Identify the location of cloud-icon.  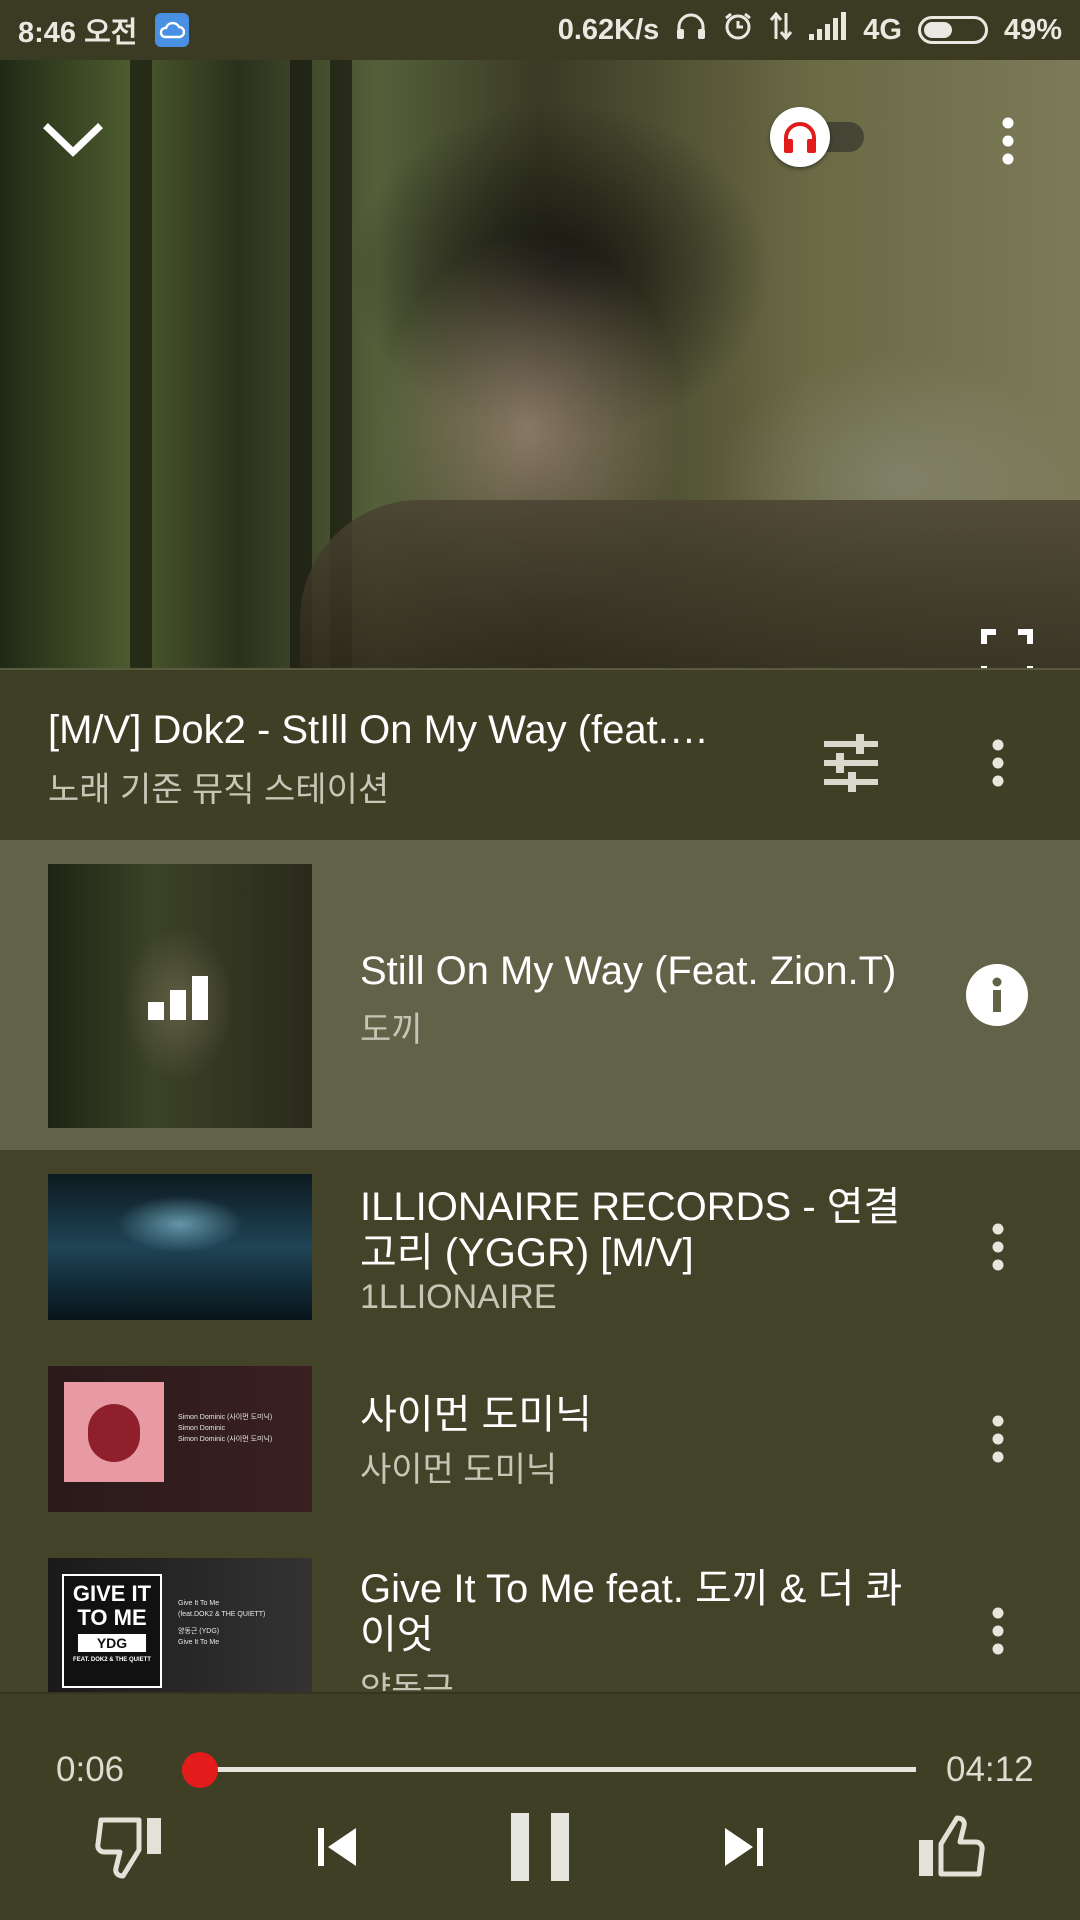
(172, 30).